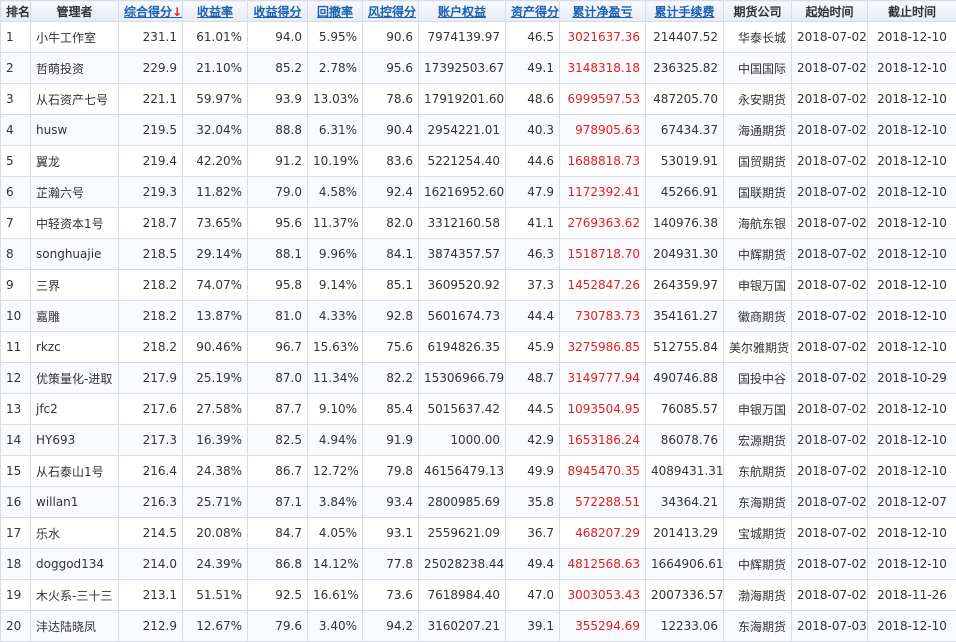 The width and height of the screenshot is (956, 642). What do you see at coordinates (150, 11) in the screenshot?
I see `col-total-score: 综合得分↓` at bounding box center [150, 11].